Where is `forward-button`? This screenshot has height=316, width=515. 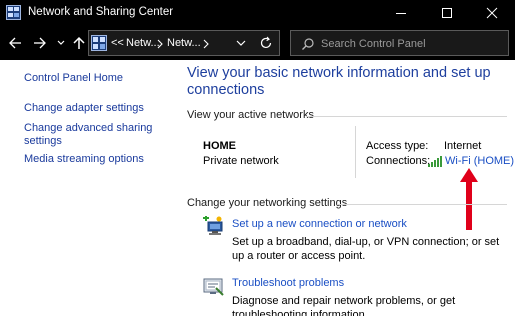 forward-button is located at coordinates (40, 43).